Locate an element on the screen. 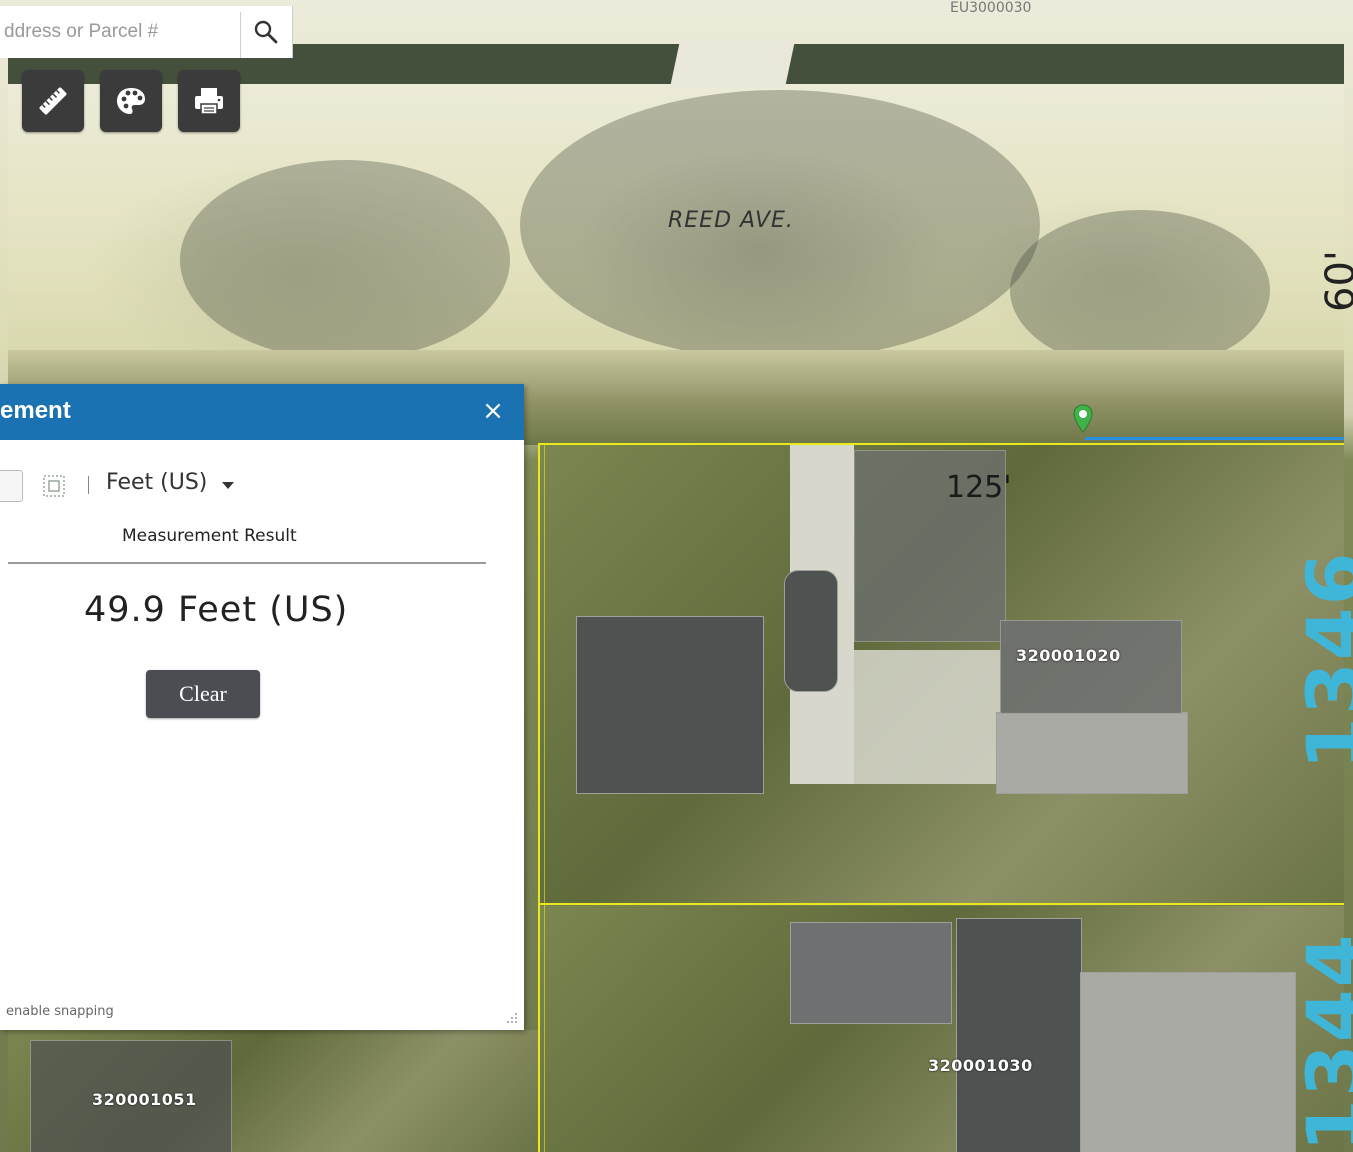 This screenshot has height=1152, width=1353. palette-icon is located at coordinates (131, 101).